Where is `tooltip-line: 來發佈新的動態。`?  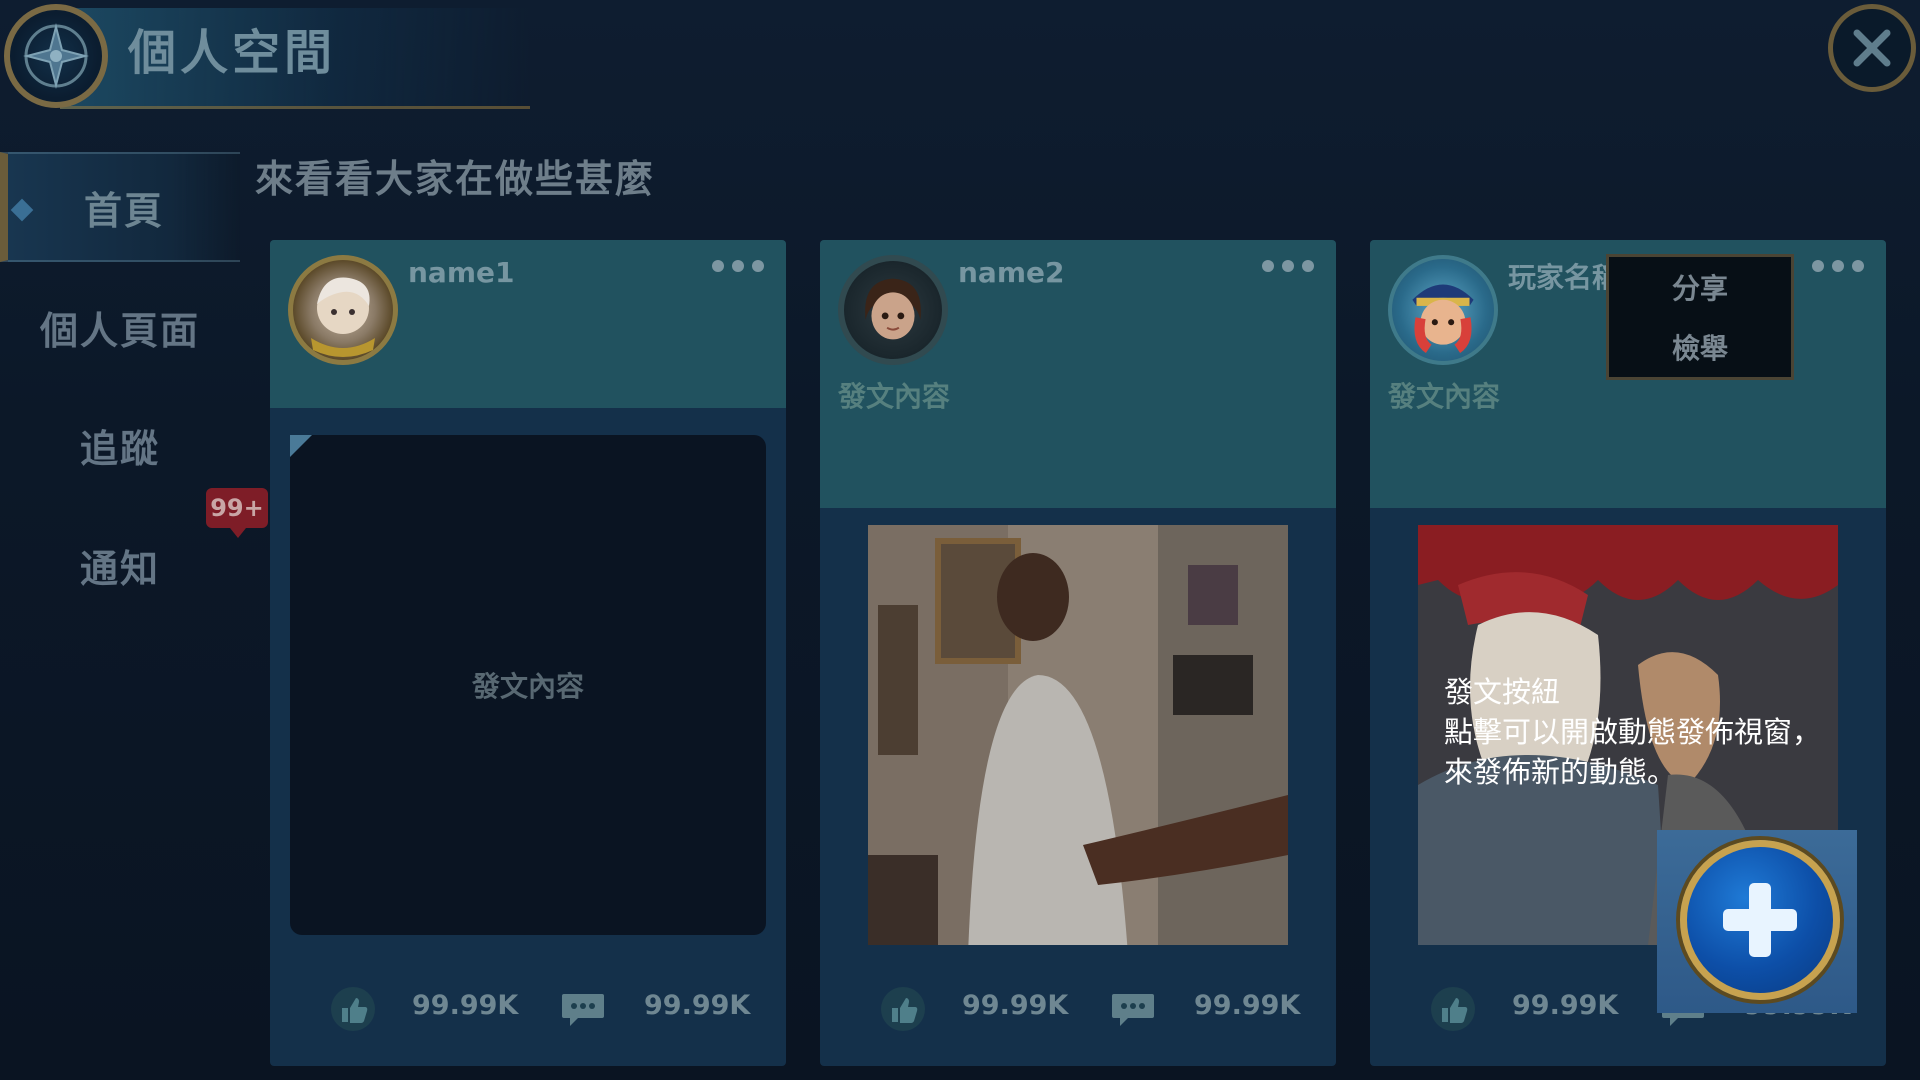 tooltip-line: 來發佈新的動態。 is located at coordinates (1560, 772).